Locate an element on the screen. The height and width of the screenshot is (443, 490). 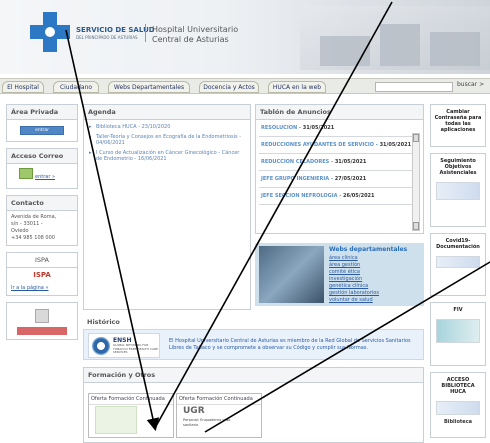
webs-link: área gestión is located at coordinates (344, 265).